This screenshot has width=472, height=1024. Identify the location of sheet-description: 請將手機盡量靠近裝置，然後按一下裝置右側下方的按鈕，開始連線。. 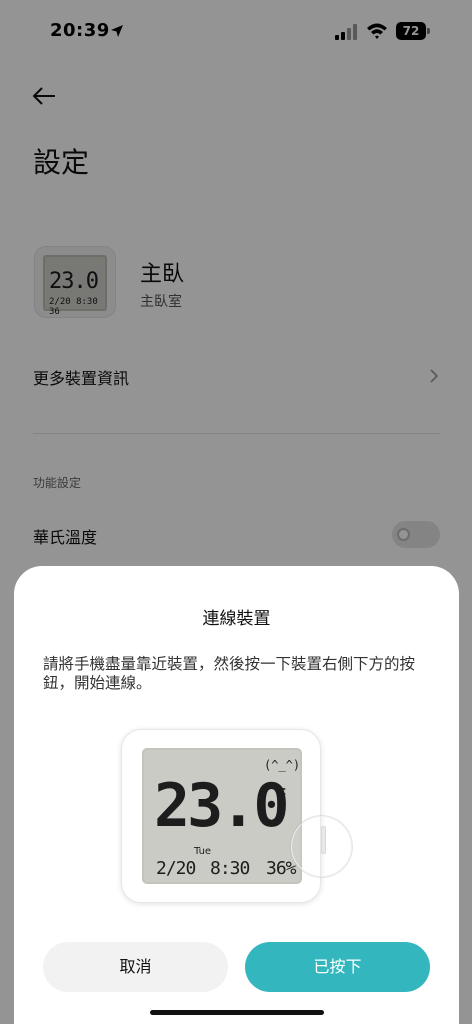
(229, 673).